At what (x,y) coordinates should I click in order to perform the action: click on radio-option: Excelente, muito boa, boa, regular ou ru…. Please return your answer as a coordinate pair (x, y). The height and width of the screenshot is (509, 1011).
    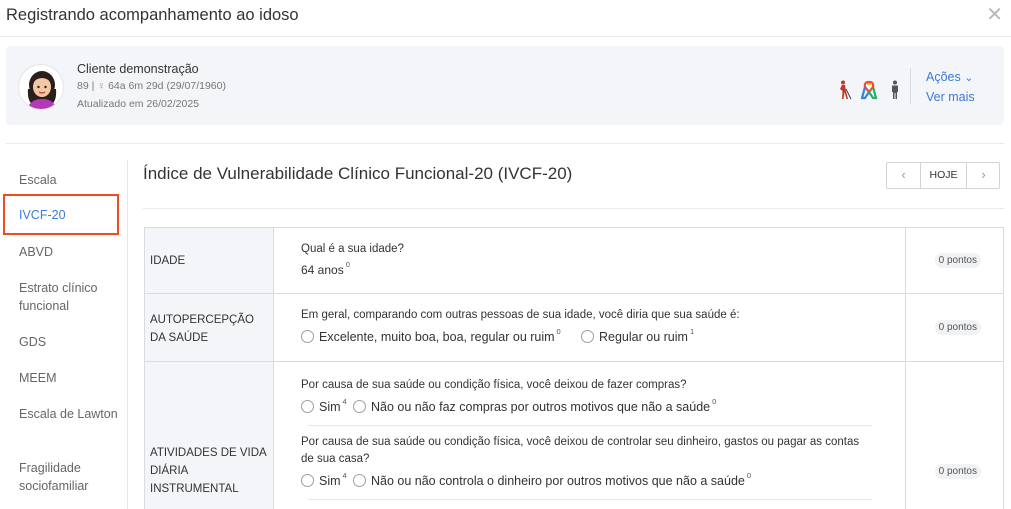
    Looking at the image, I should click on (431, 335).